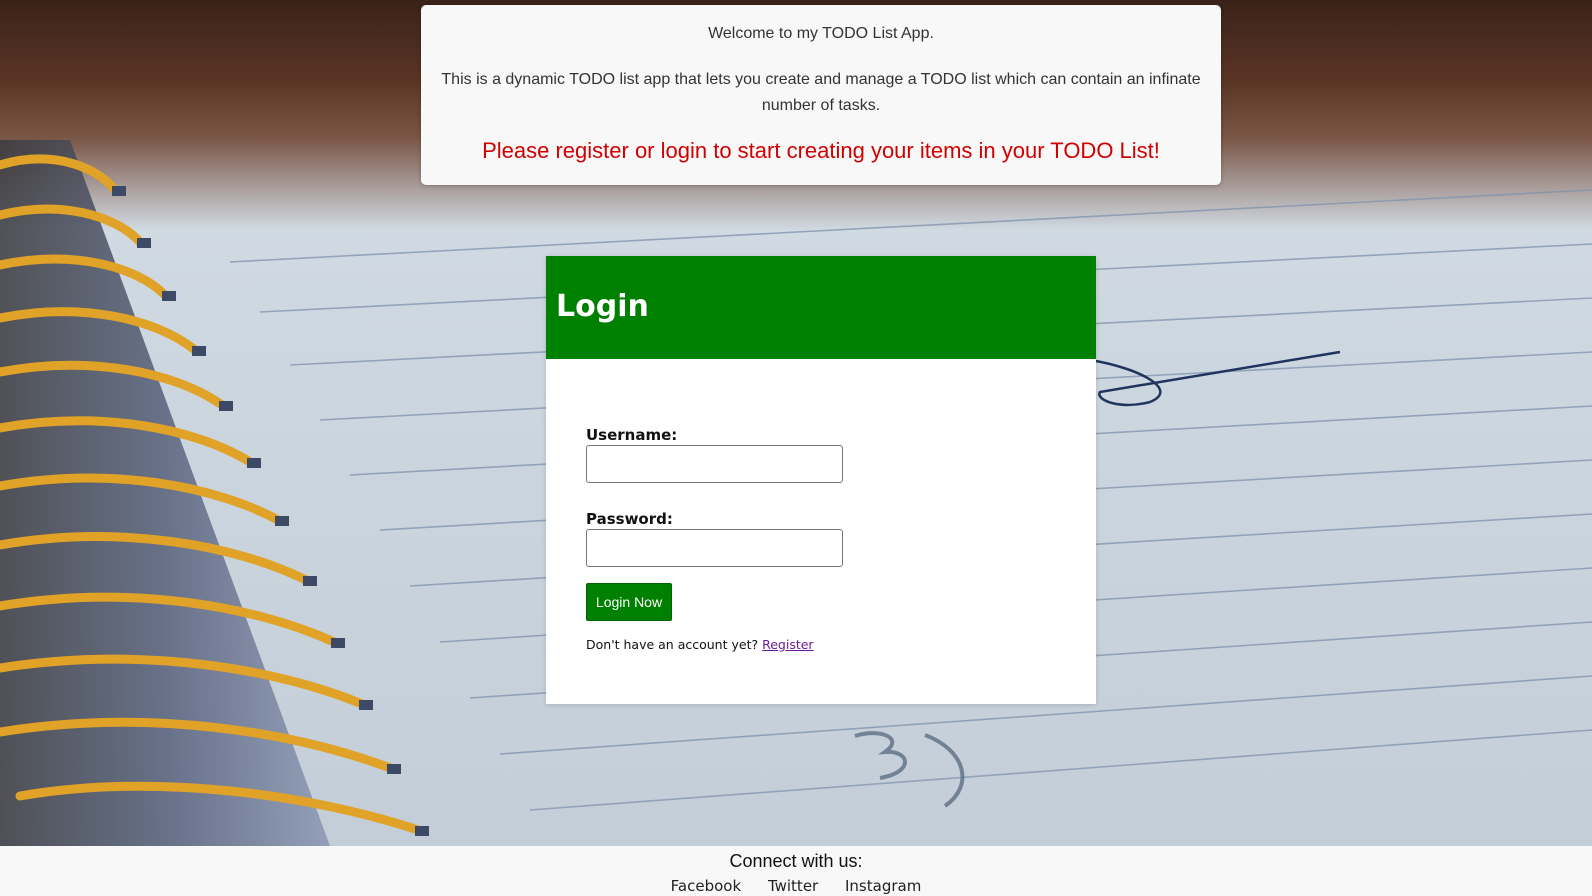  What do you see at coordinates (706, 886) in the screenshot?
I see `facebook-link: Facebook` at bounding box center [706, 886].